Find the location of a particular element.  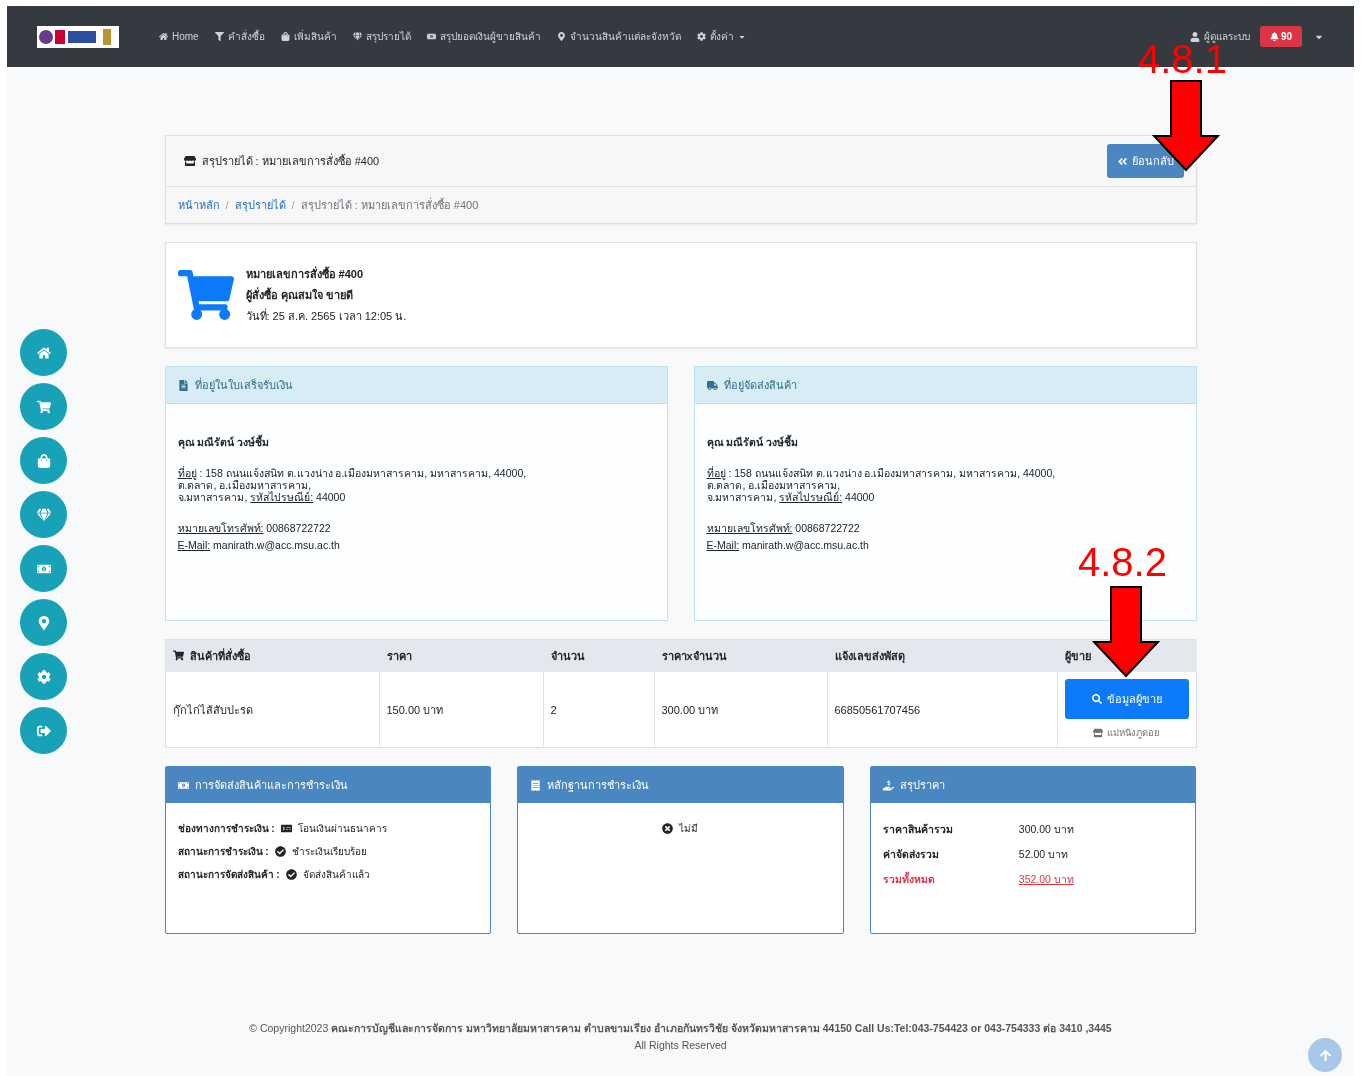

truck-icon is located at coordinates (712, 385).